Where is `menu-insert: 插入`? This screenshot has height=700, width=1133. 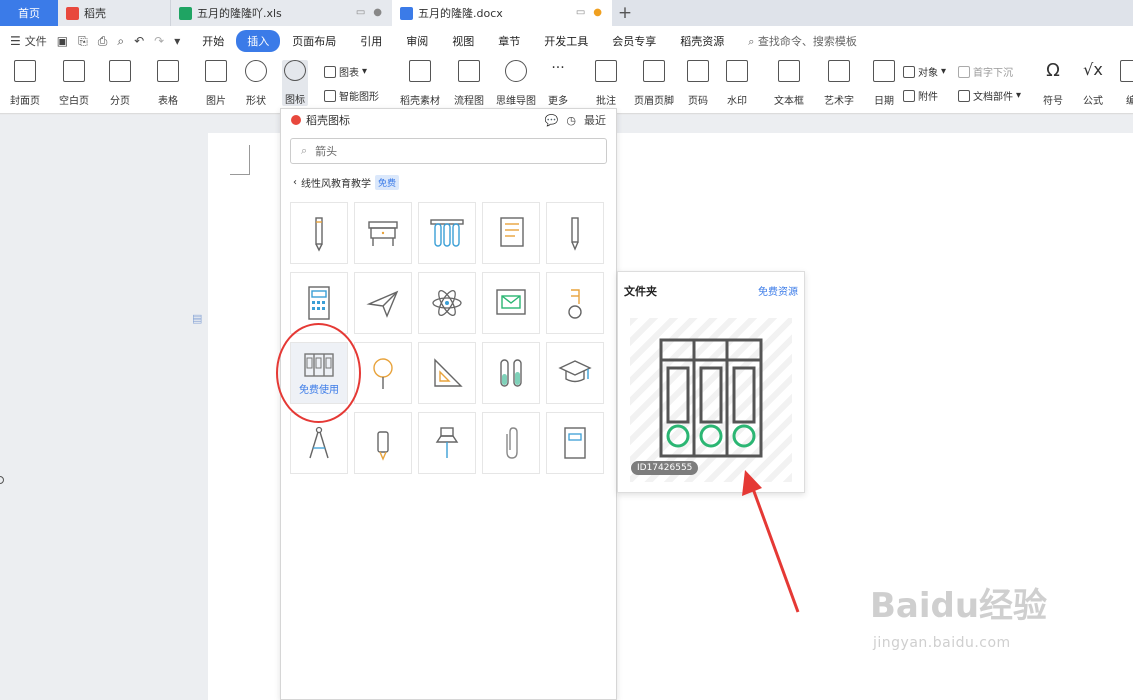
menu-insert: 插入 is located at coordinates (258, 41).